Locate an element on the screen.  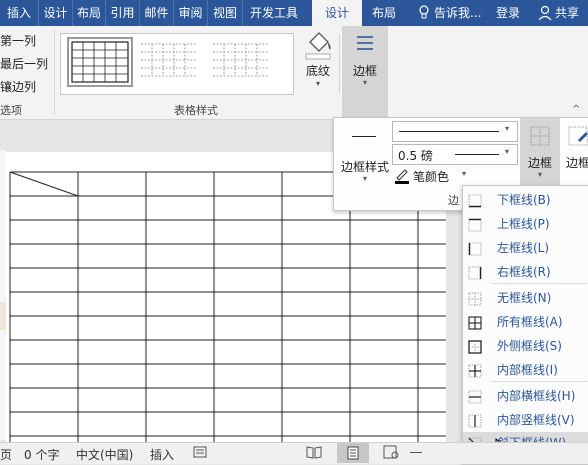
banded-columns-option: 镶边列 is located at coordinates (18, 86).